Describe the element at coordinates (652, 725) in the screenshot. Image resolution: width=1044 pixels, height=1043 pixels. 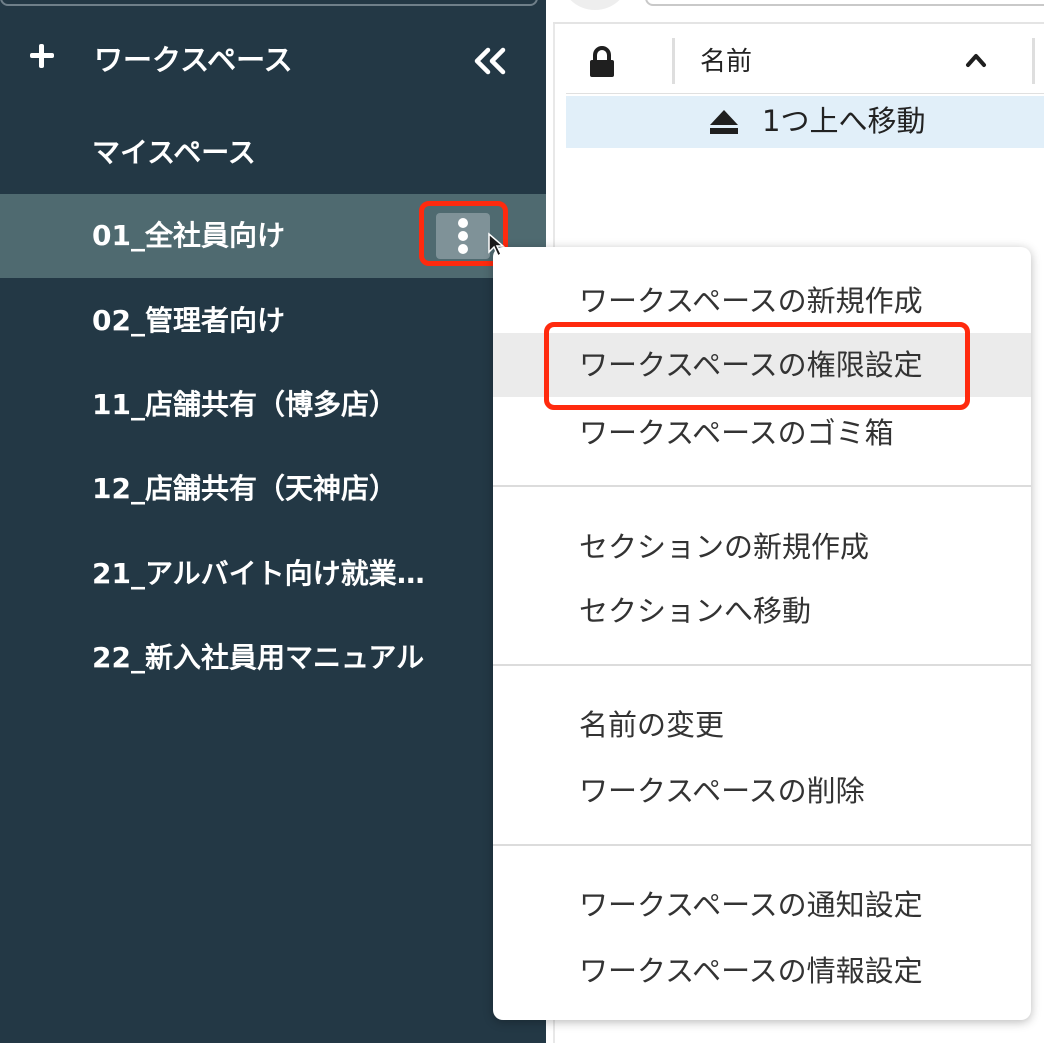
I see `menu-item-label: 名前の変更` at that location.